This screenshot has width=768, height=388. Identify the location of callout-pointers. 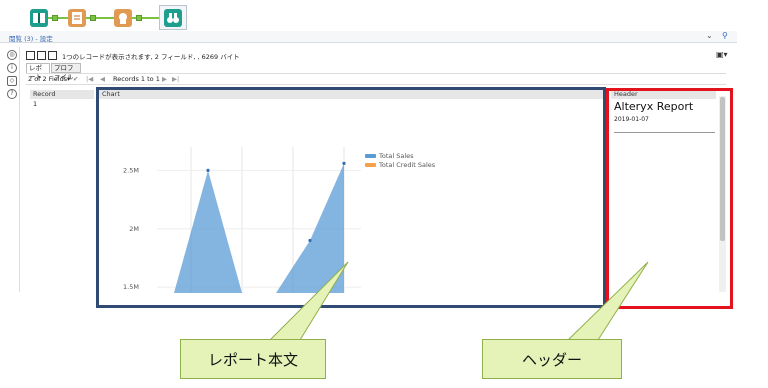
(458, 301).